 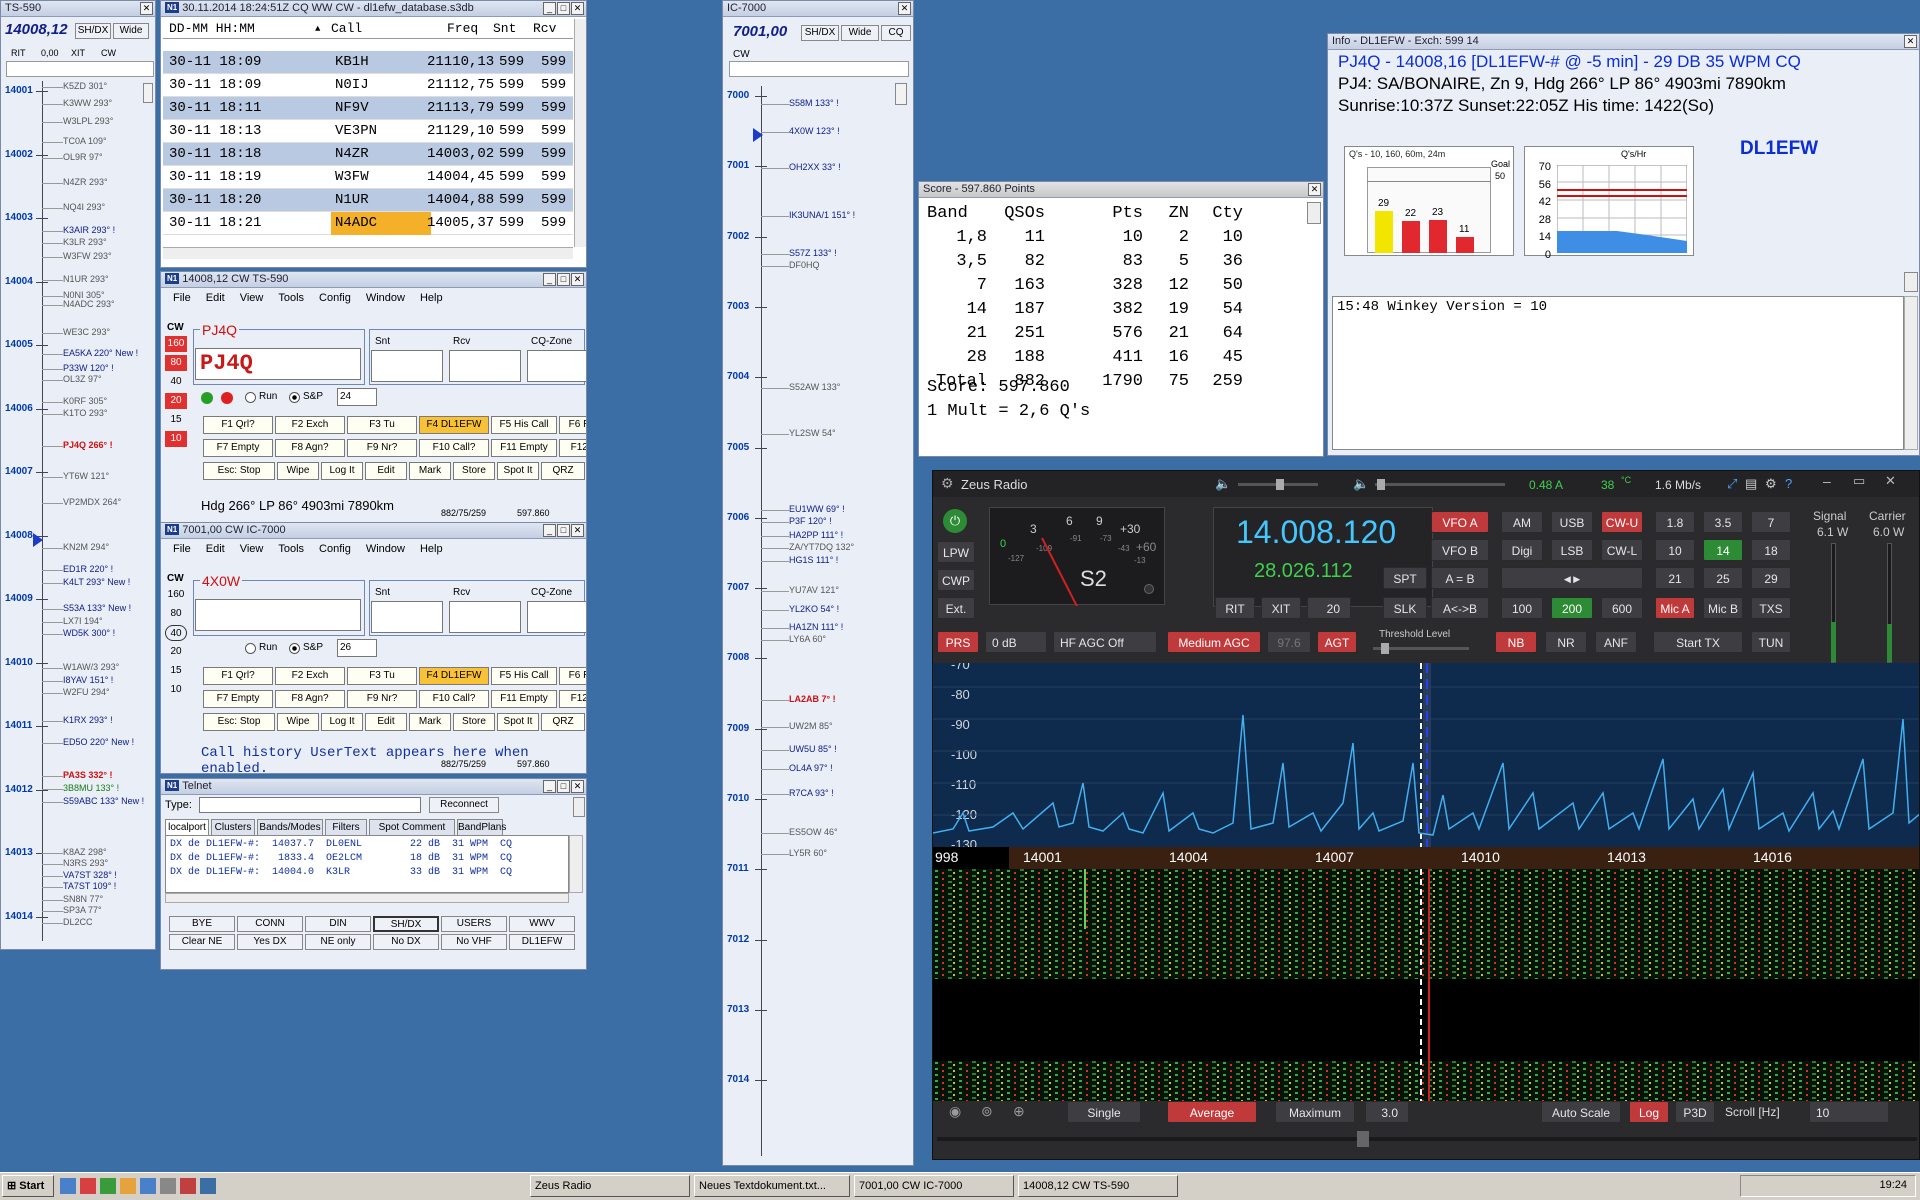 I want to click on band-15-button: 15, so click(x=176, y=671).